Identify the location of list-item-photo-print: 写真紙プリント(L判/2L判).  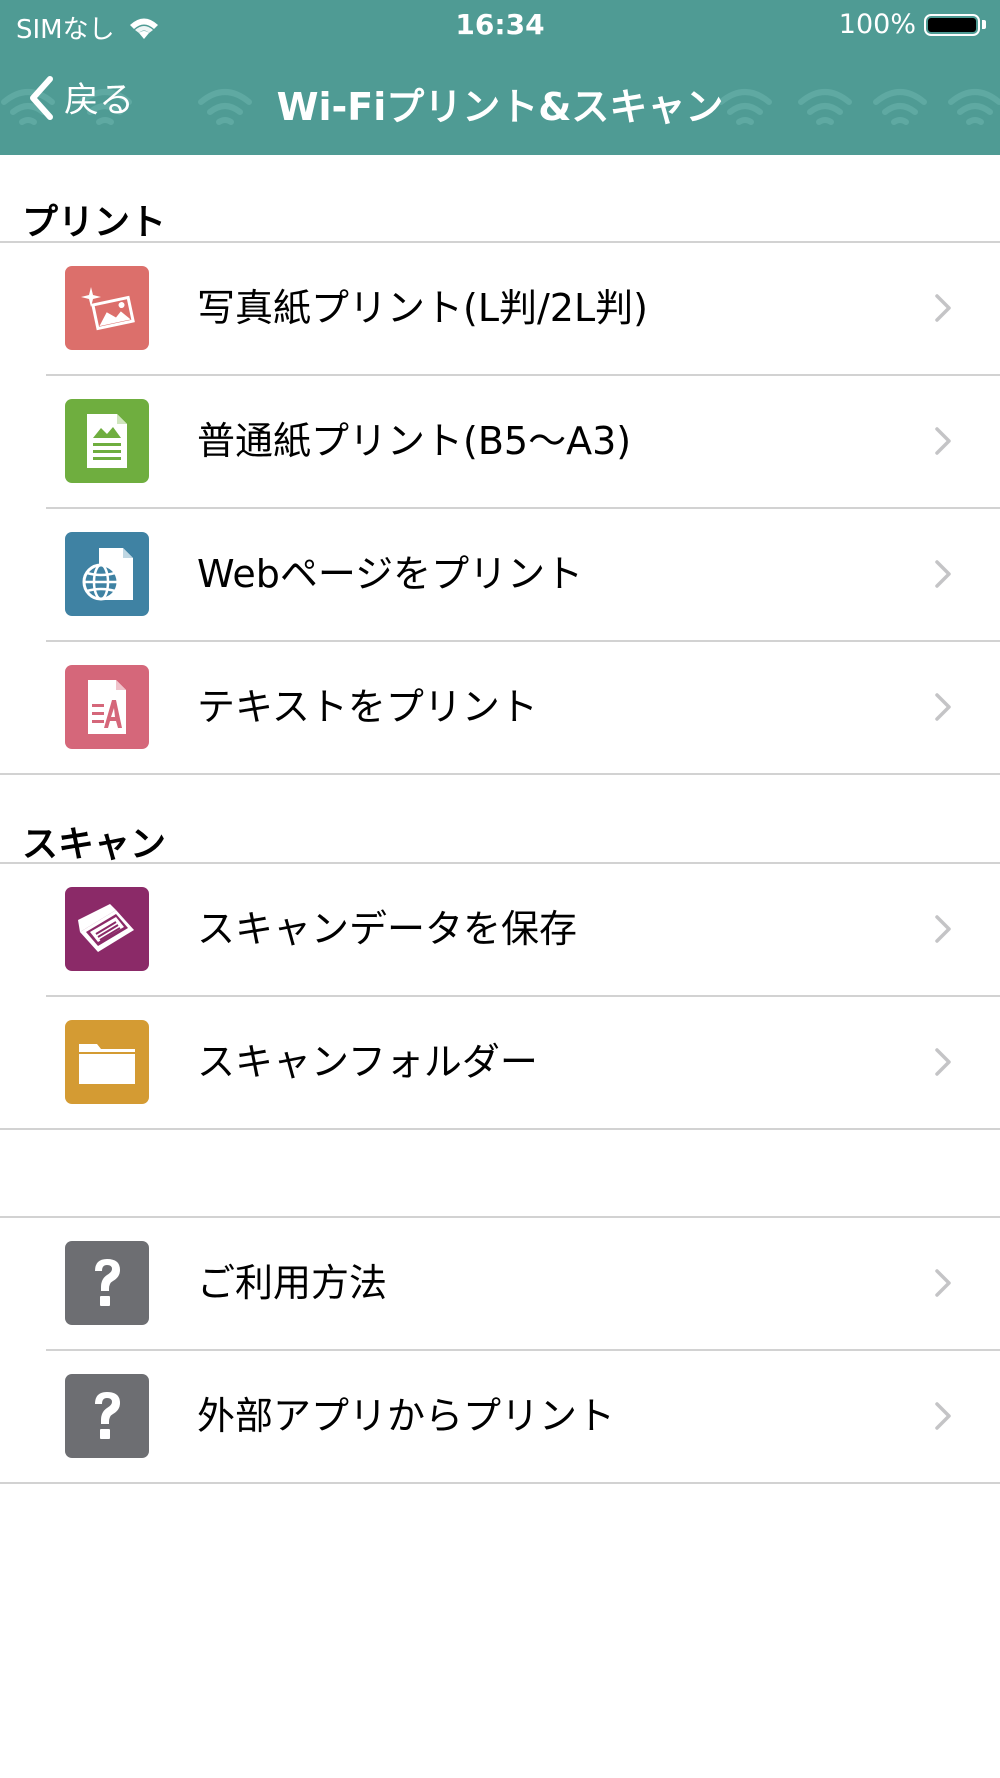
(500, 308).